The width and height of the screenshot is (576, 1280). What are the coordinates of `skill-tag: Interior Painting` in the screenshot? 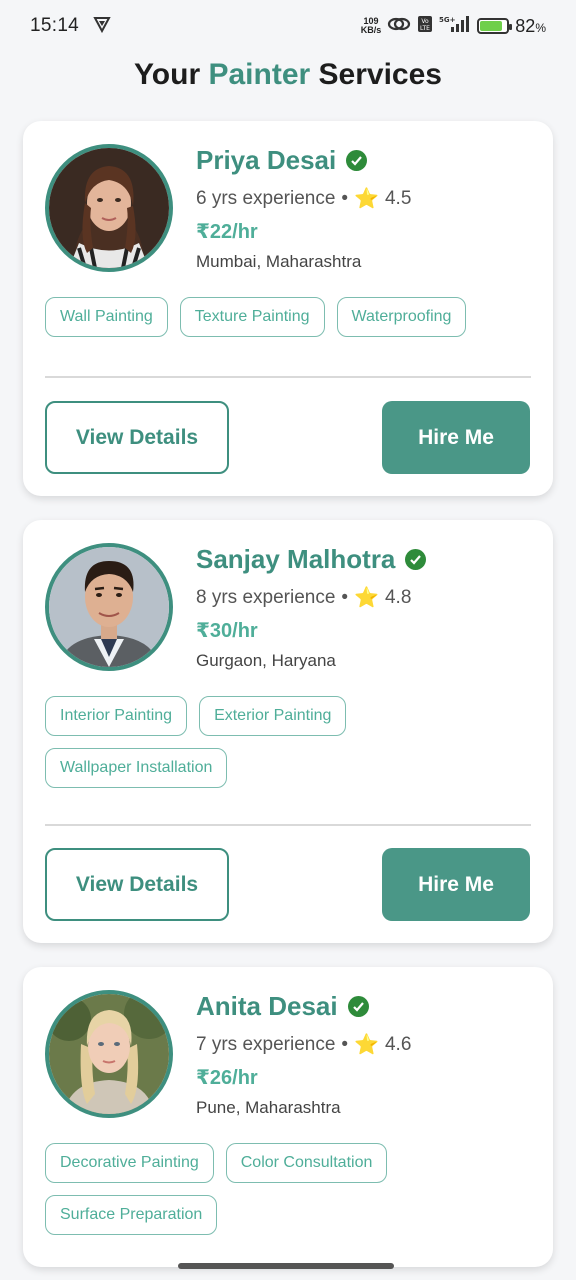 It's located at (116, 716).